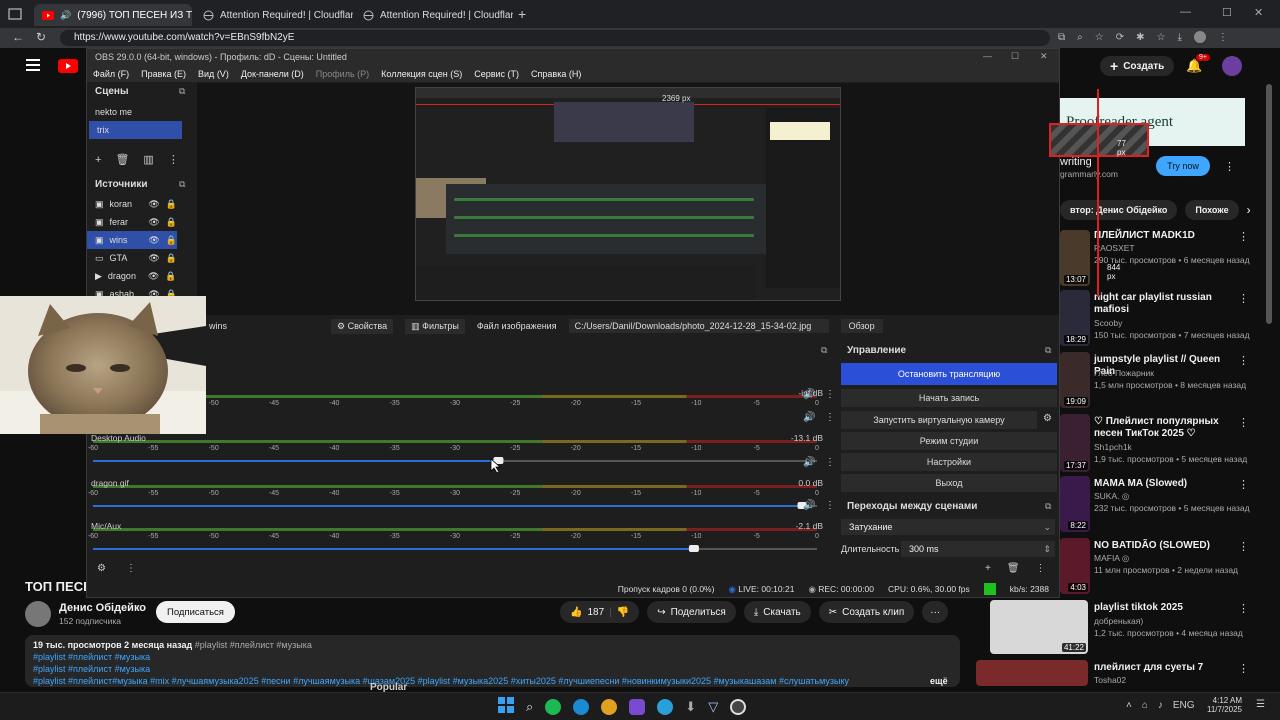  What do you see at coordinates (1199, 37) in the screenshot?
I see `profile-avatar` at bounding box center [1199, 37].